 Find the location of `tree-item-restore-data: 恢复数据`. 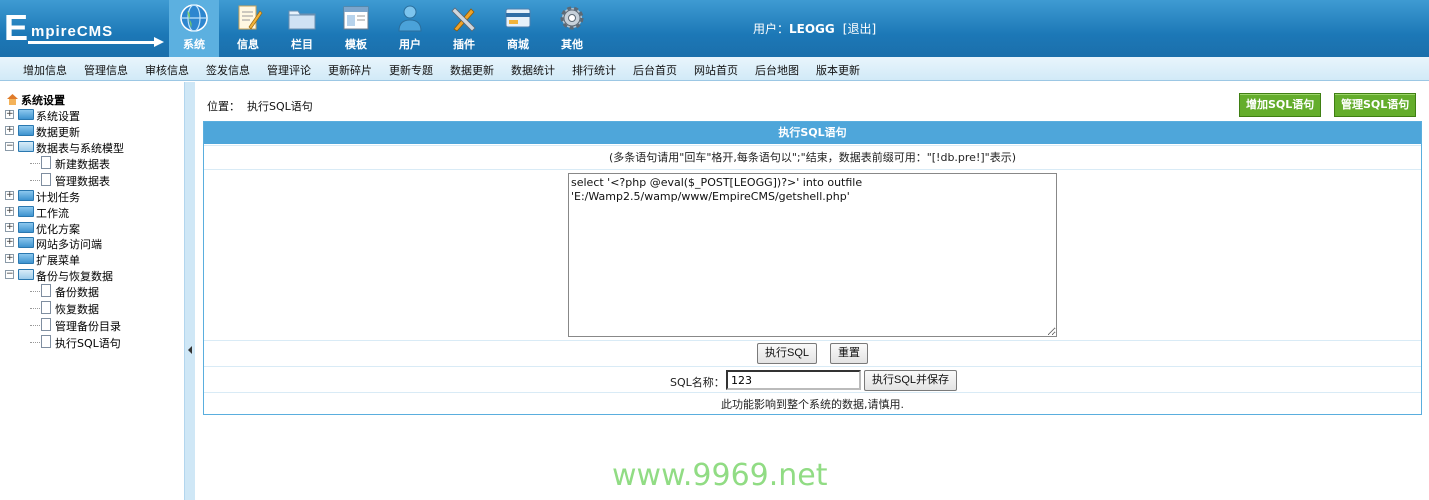

tree-item-restore-data: 恢复数据 is located at coordinates (90, 308).